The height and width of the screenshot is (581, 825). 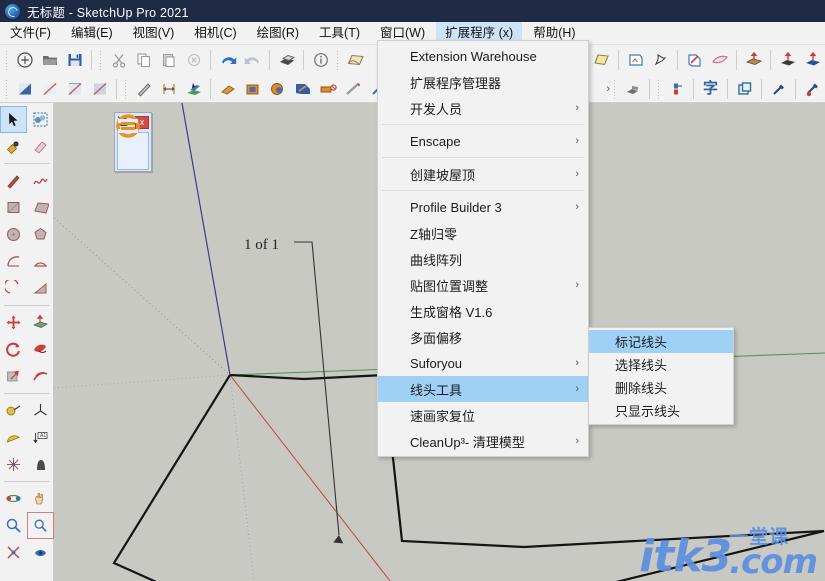 I want to click on paste-icon, so click(x=168, y=59).